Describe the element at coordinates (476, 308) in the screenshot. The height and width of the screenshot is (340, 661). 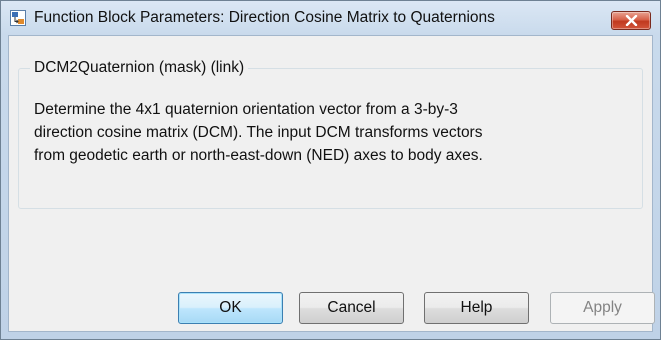
I see `help-button: Help` at that location.